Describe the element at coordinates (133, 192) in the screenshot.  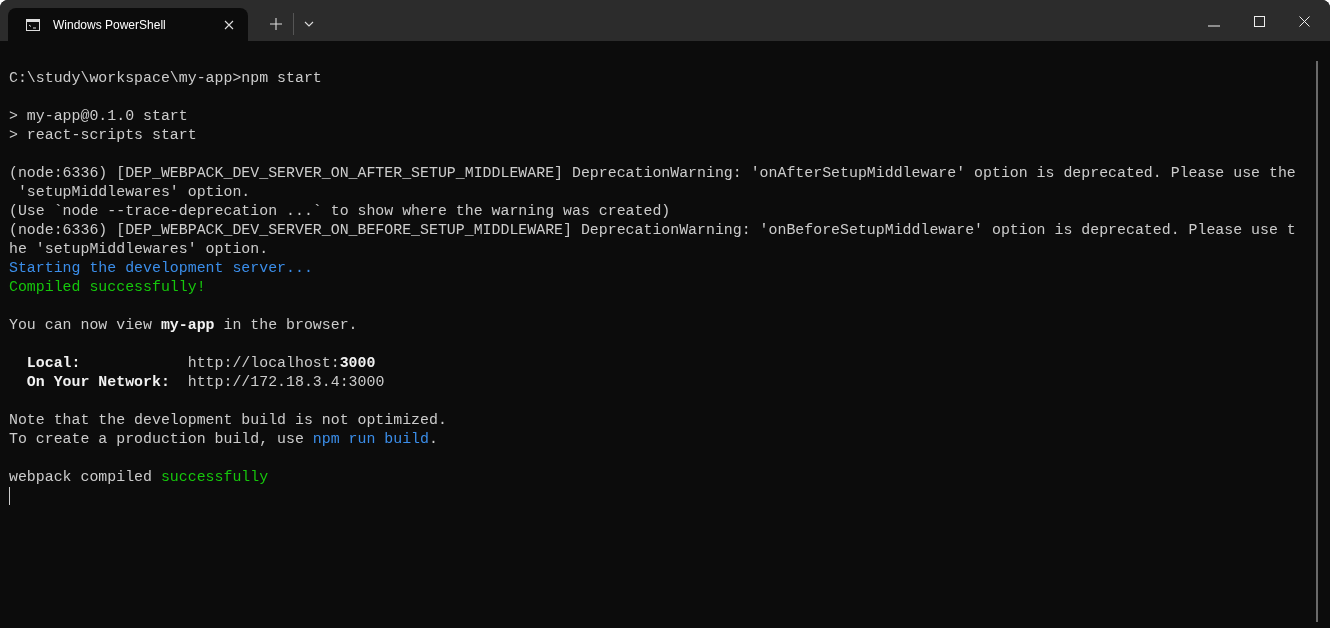
I see `terminal-line: 'setupMiddlewares' option.` at that location.